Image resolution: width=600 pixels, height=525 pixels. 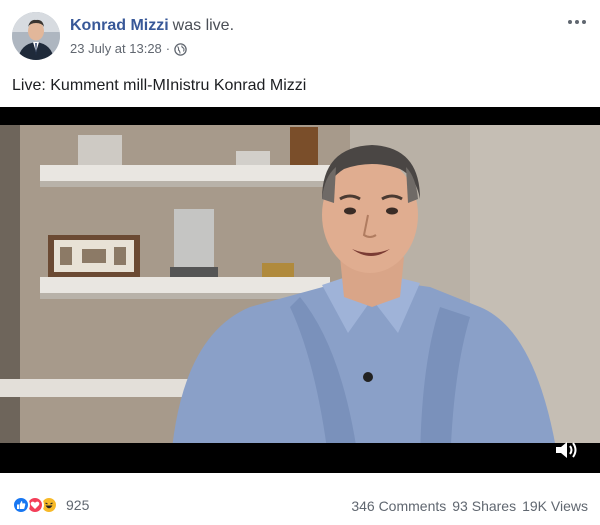 What do you see at coordinates (484, 506) in the screenshot?
I see `shares-count-link: 93 Shares` at bounding box center [484, 506].